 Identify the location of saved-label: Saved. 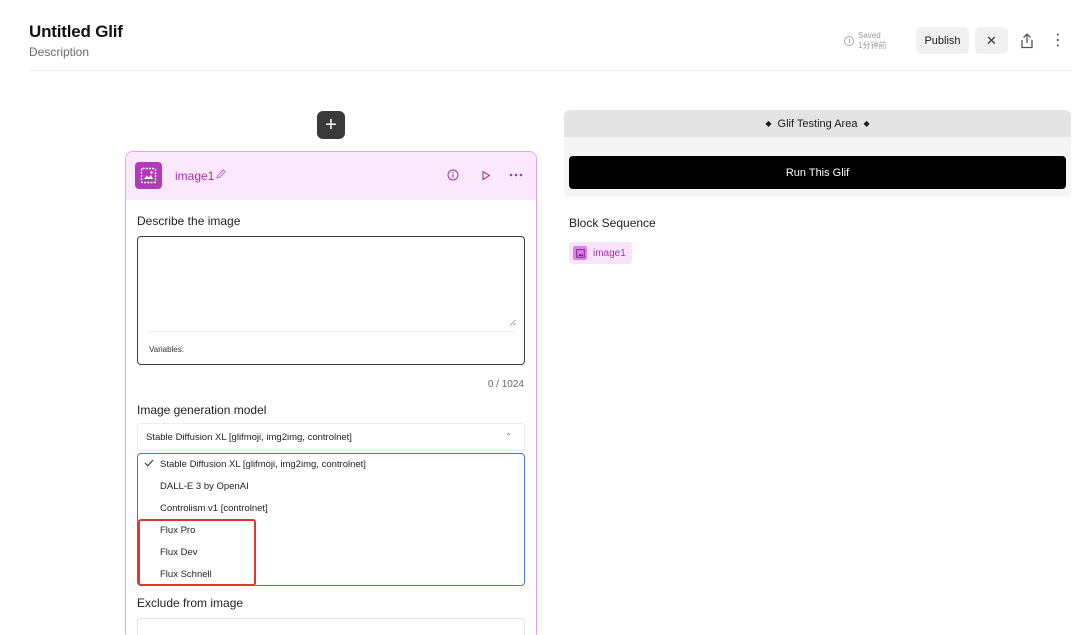
(869, 35).